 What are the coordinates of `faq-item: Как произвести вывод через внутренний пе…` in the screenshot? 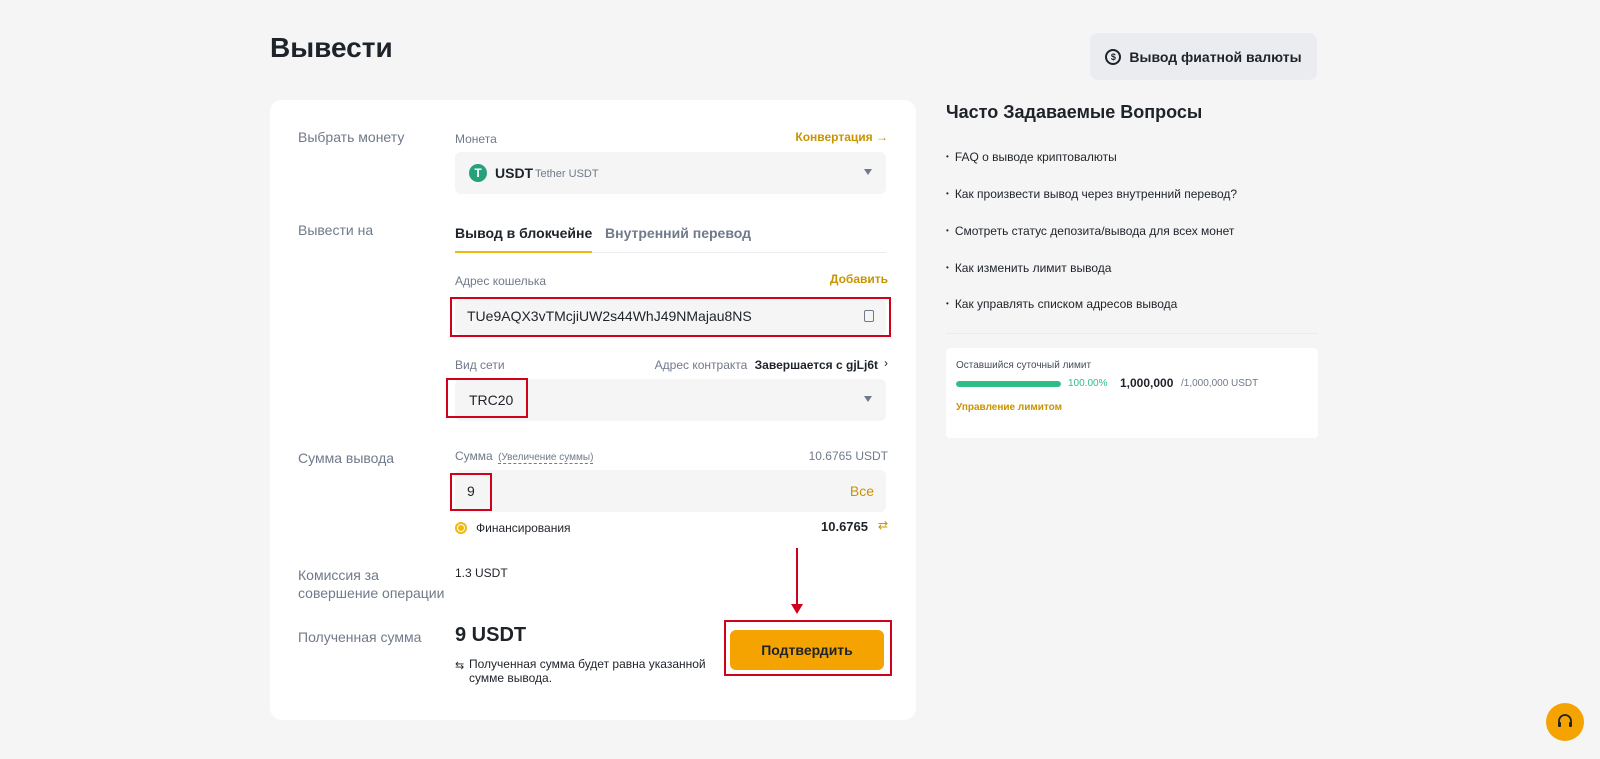 It's located at (1091, 194).